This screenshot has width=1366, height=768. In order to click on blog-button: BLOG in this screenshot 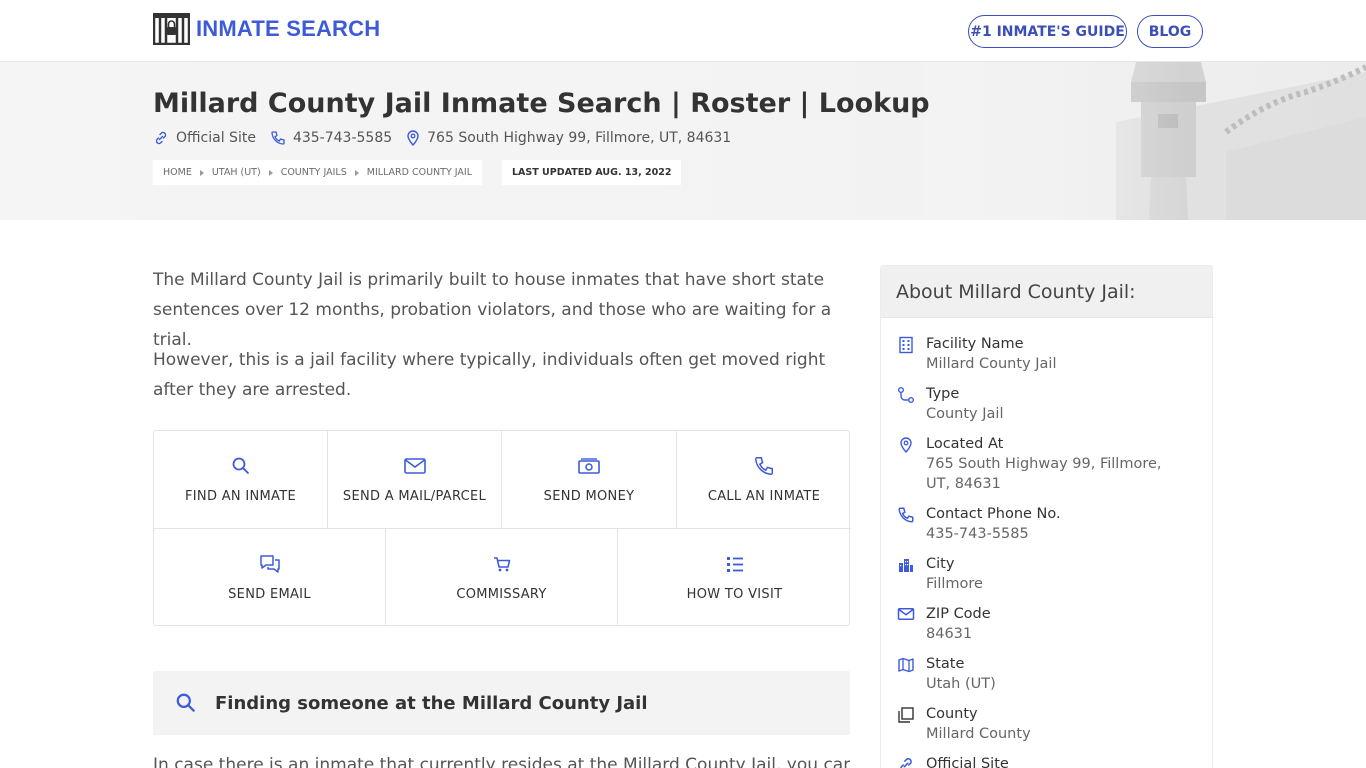, I will do `click(1170, 31)`.